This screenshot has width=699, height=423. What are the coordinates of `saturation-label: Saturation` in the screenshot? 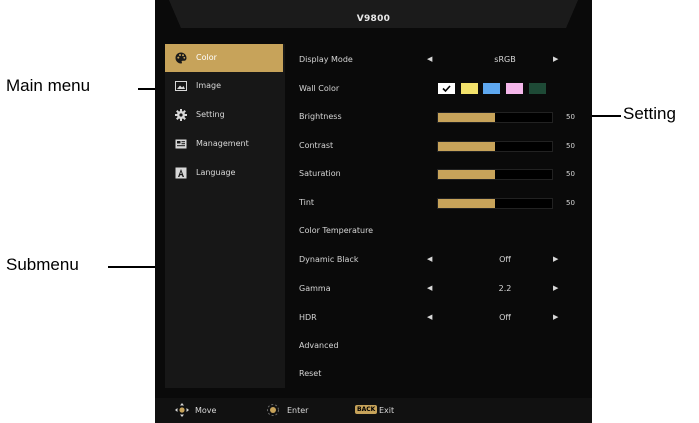 It's located at (320, 173).